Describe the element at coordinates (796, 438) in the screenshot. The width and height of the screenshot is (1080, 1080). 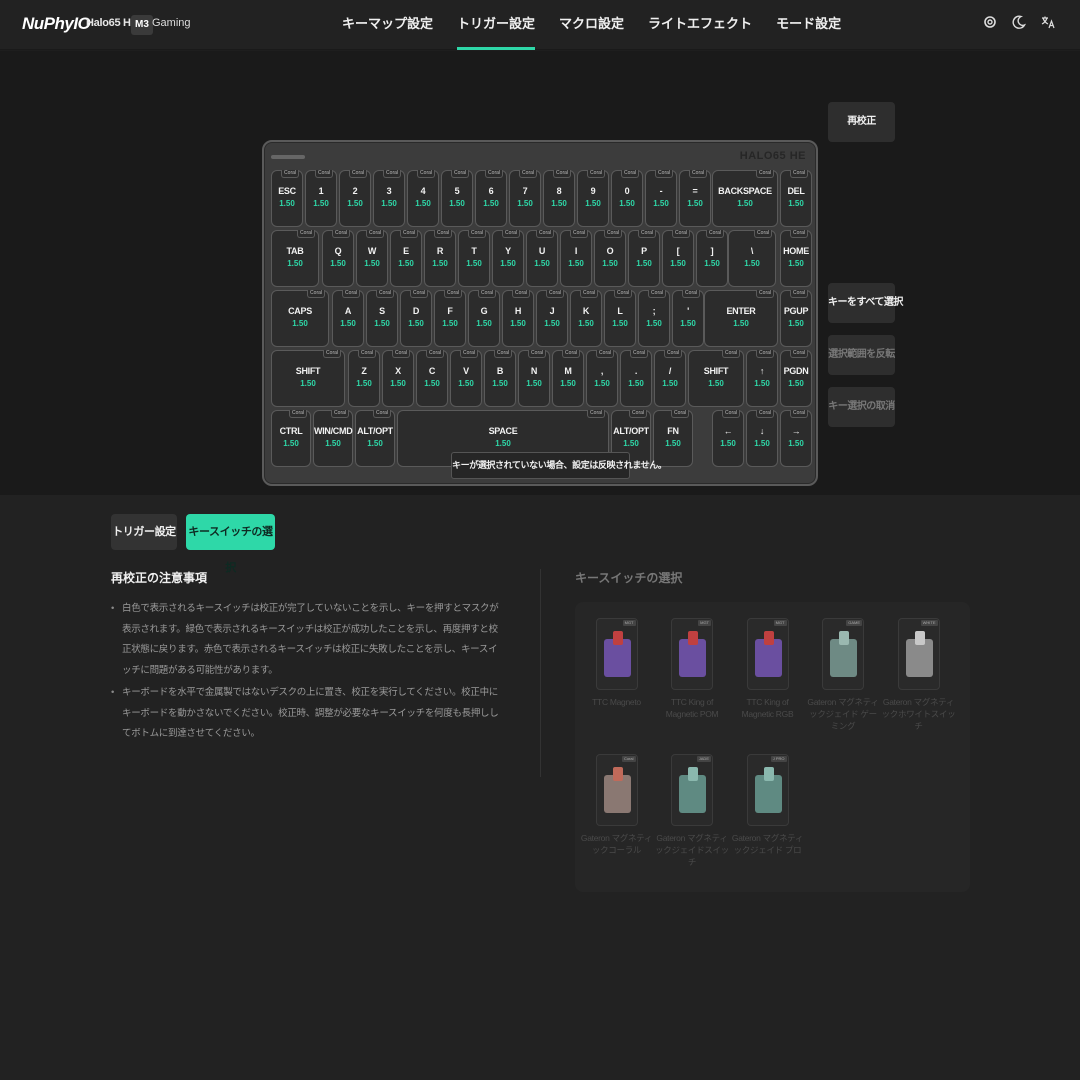
I see `key-4-8: Coral → 1.50` at that location.